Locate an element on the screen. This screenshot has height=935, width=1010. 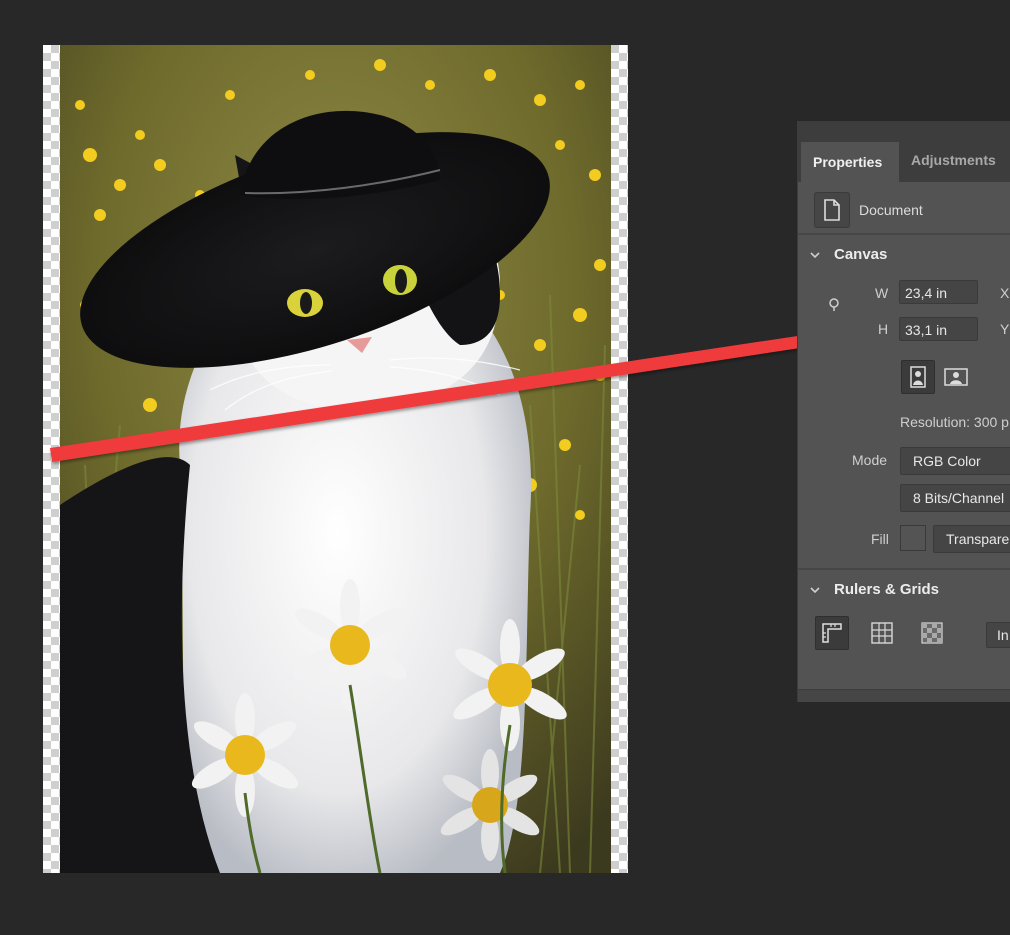
link-icon is located at coordinates (834, 304).